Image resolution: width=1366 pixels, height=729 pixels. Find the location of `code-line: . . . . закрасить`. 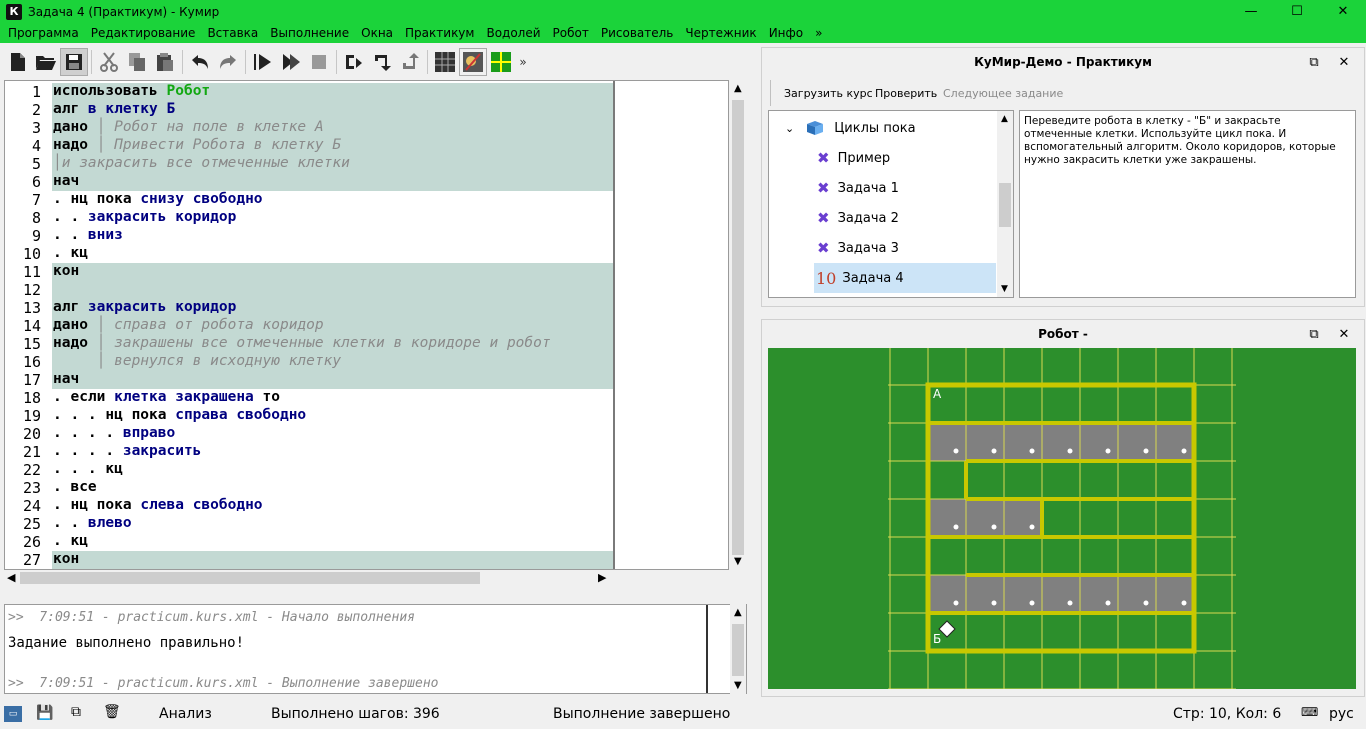

code-line: . . . . закрасить is located at coordinates (332, 452).